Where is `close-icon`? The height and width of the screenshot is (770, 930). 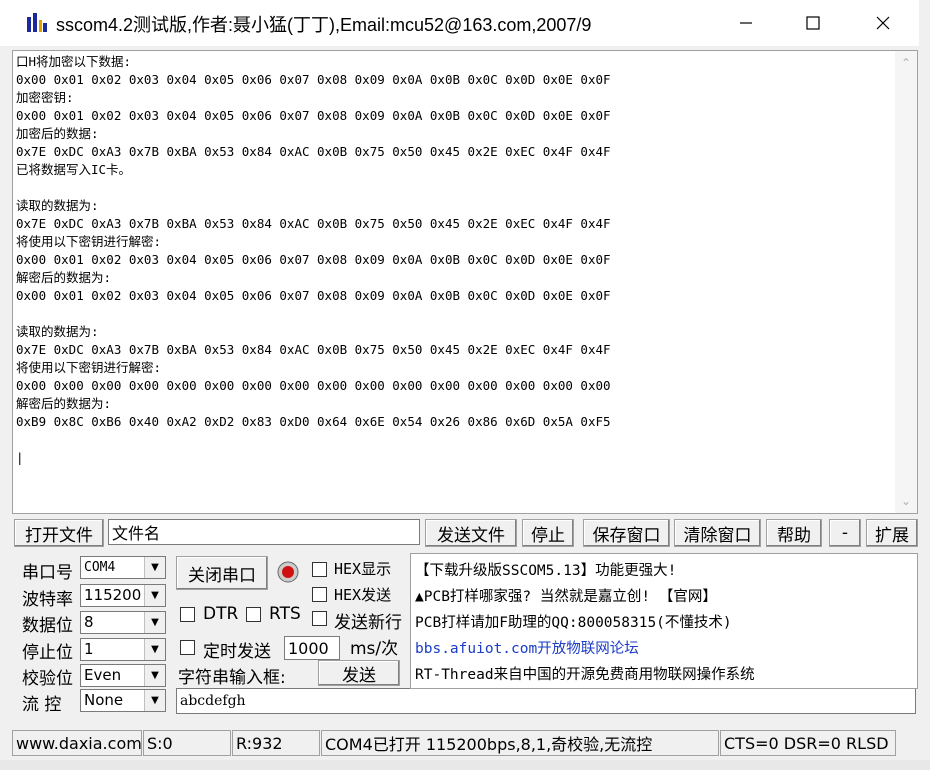
close-icon is located at coordinates (883, 23).